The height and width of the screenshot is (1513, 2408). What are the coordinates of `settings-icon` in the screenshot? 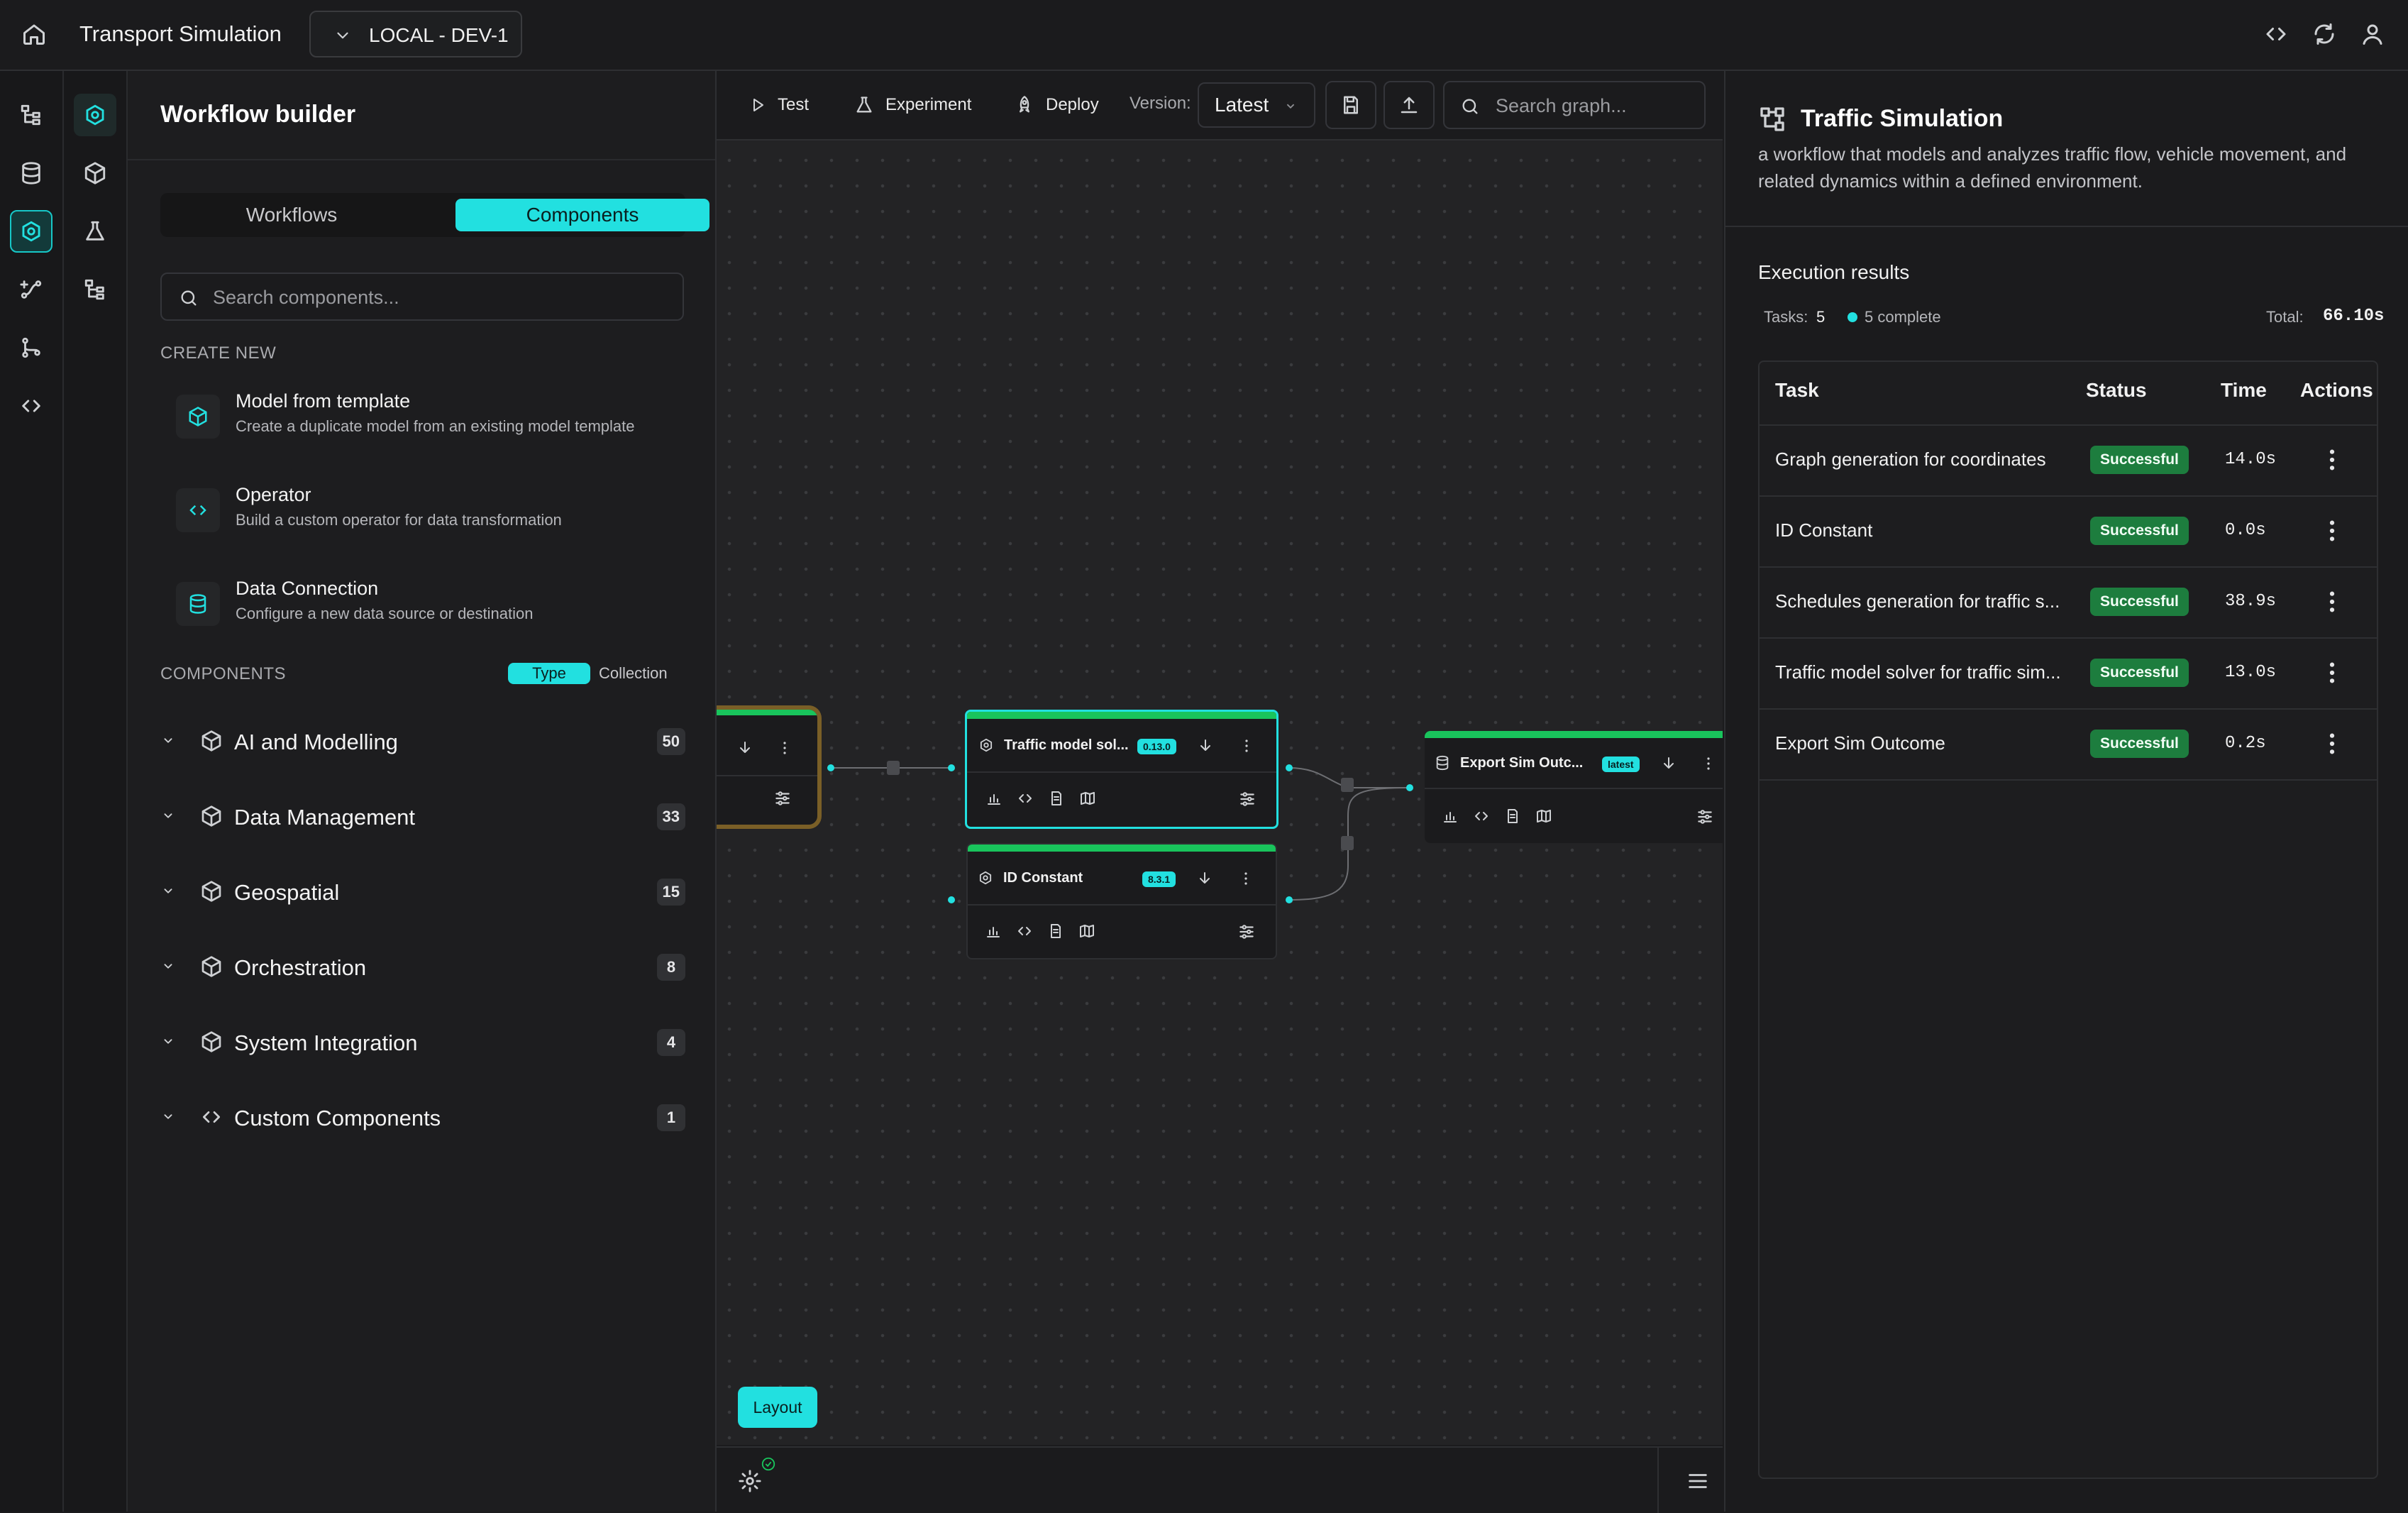 It's located at (750, 1481).